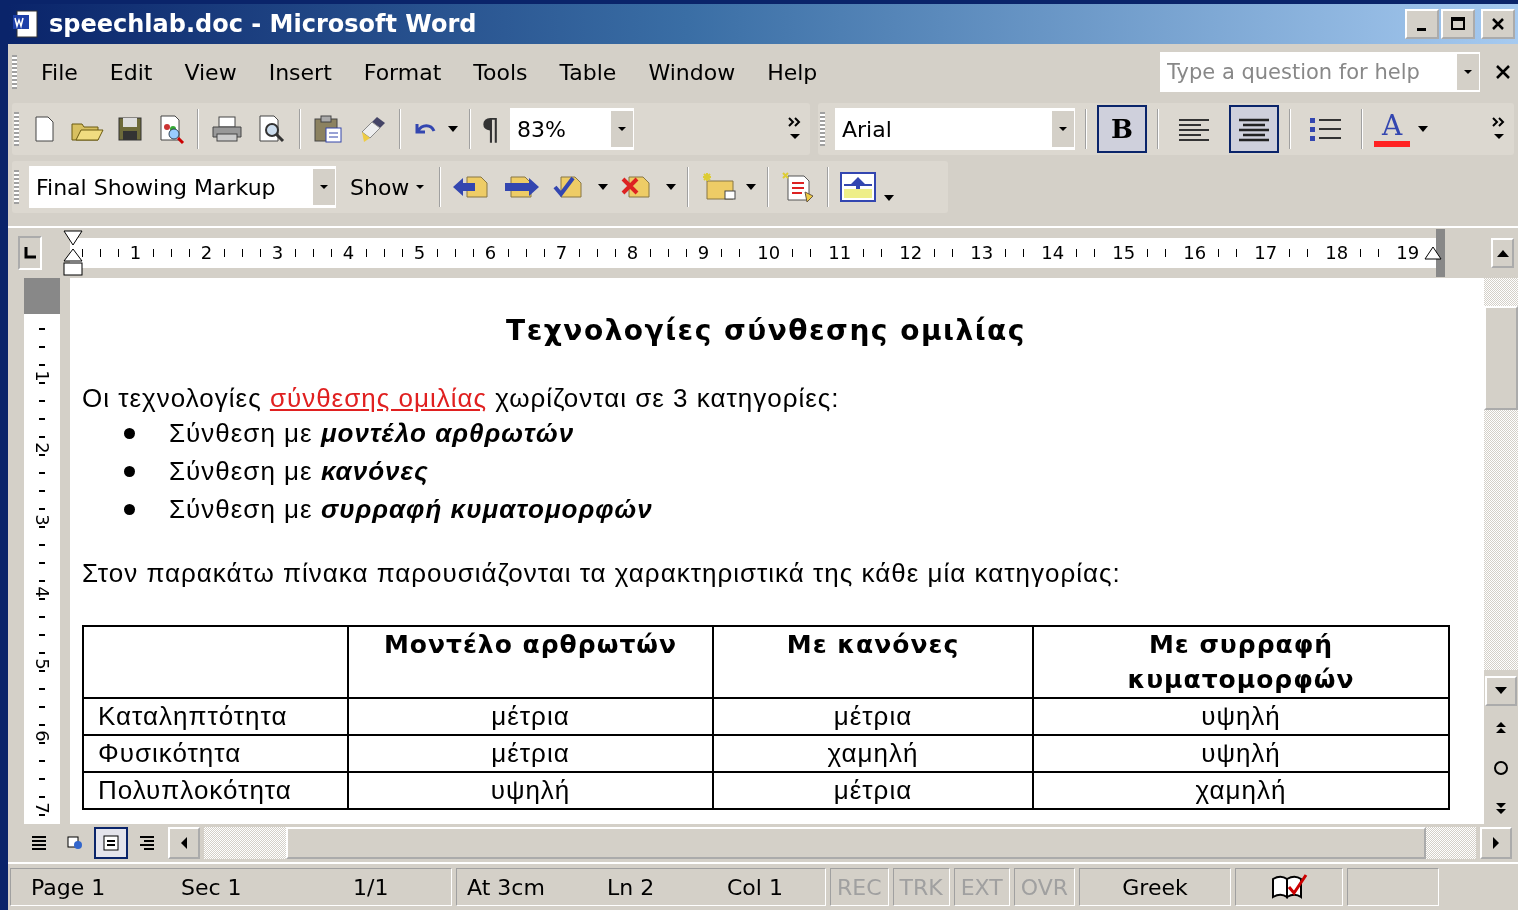  I want to click on scroll-left-button, so click(184, 843).